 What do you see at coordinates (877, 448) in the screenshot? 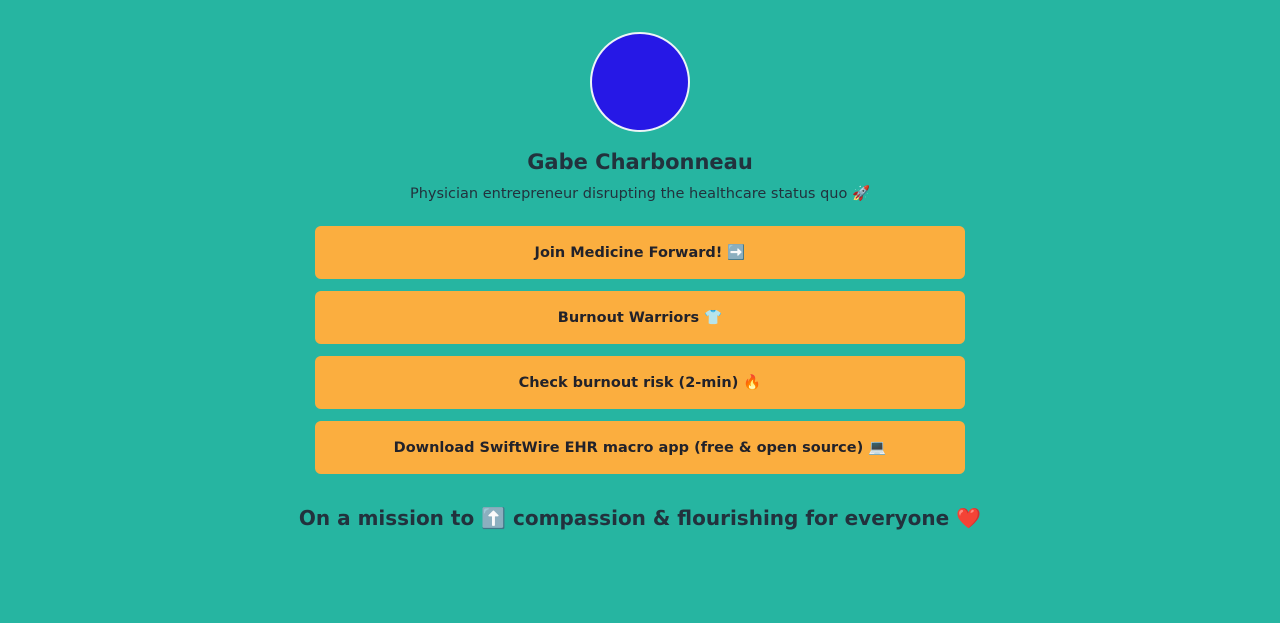
I see `laptop-icon: 💻` at bounding box center [877, 448].